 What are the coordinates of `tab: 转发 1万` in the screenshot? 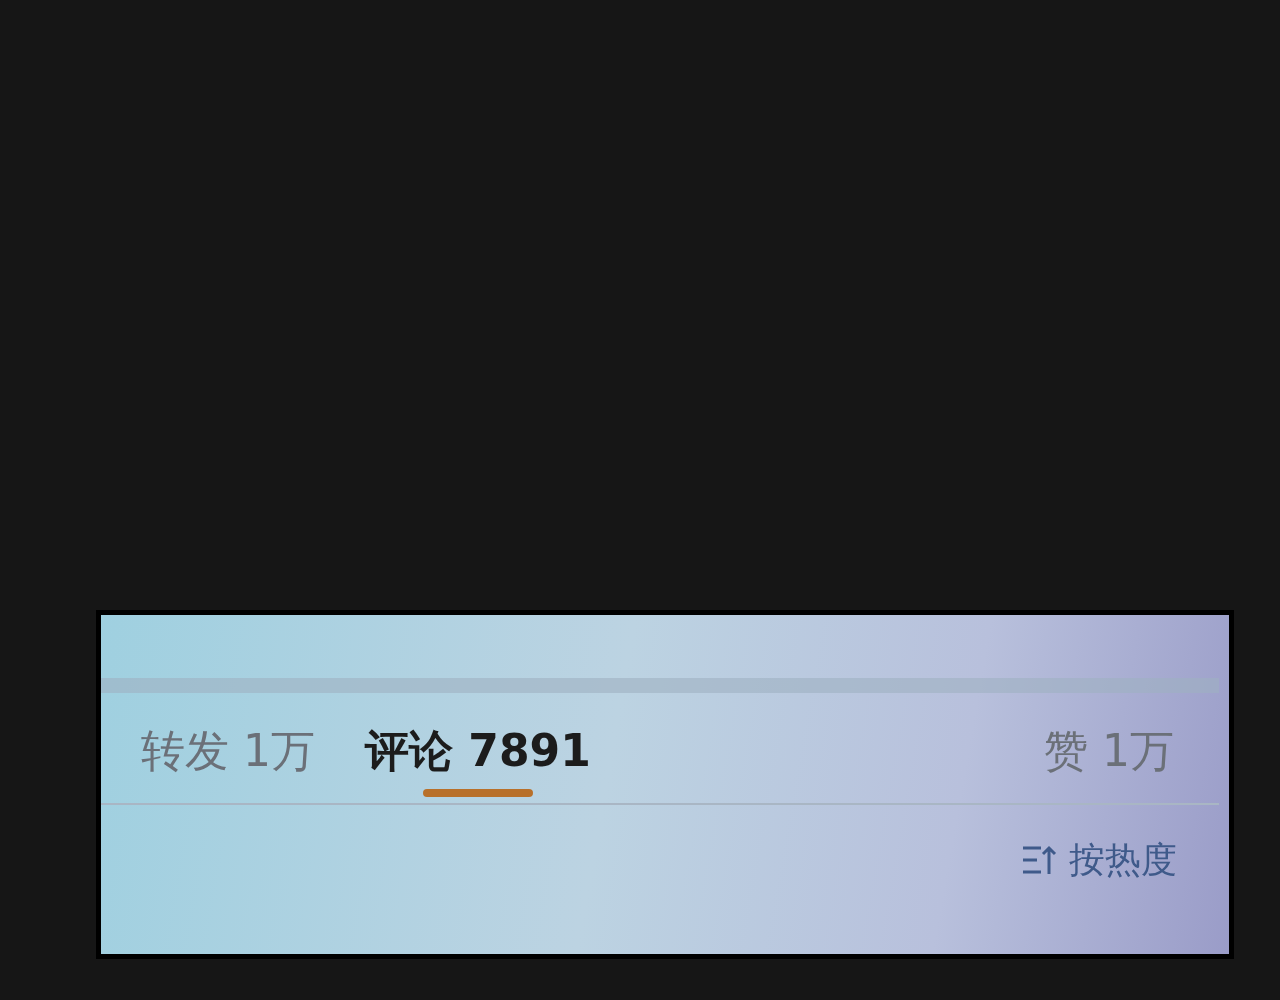 It's located at (228, 759).